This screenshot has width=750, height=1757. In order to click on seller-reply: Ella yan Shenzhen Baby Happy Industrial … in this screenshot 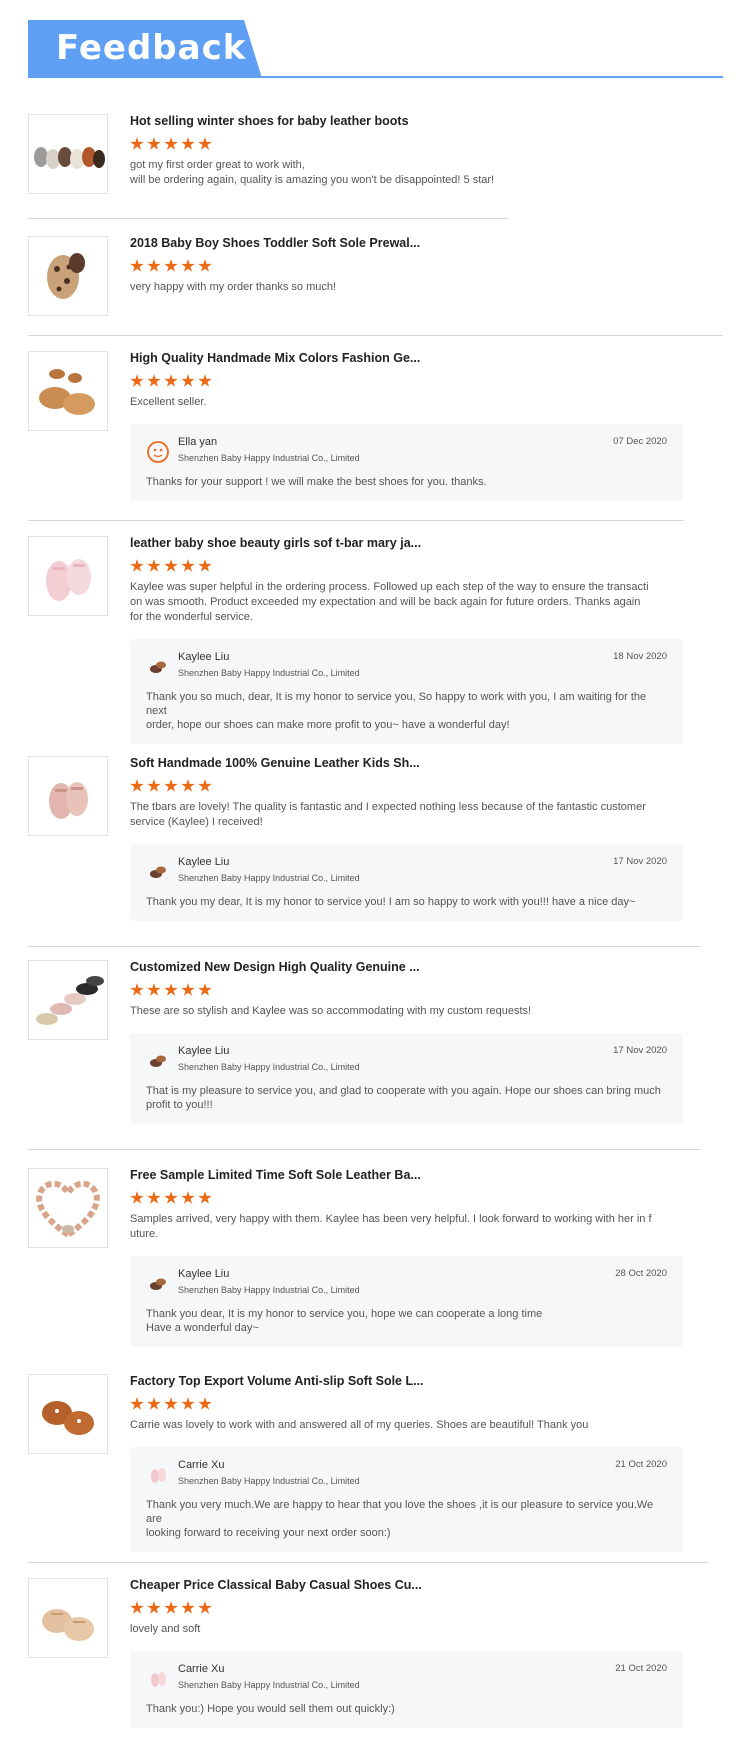, I will do `click(406, 462)`.